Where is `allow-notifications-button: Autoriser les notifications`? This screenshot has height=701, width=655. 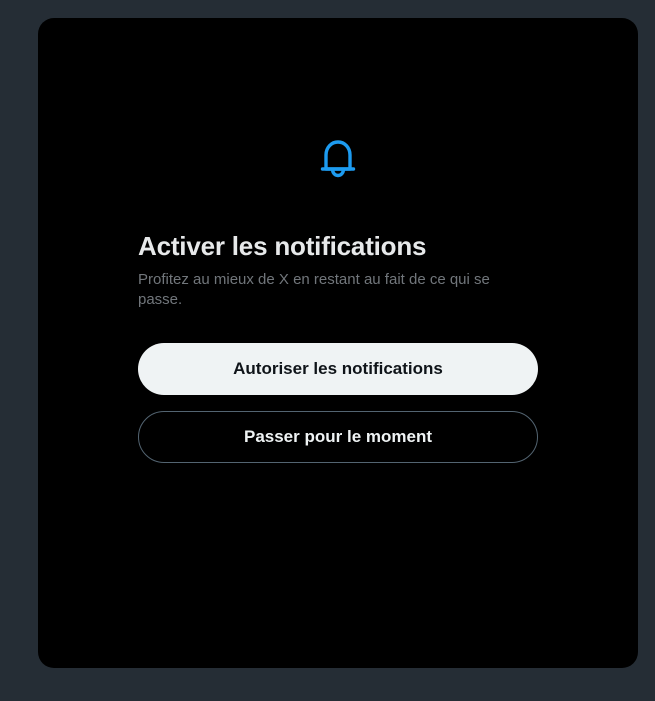
allow-notifications-button: Autoriser les notifications is located at coordinates (338, 369).